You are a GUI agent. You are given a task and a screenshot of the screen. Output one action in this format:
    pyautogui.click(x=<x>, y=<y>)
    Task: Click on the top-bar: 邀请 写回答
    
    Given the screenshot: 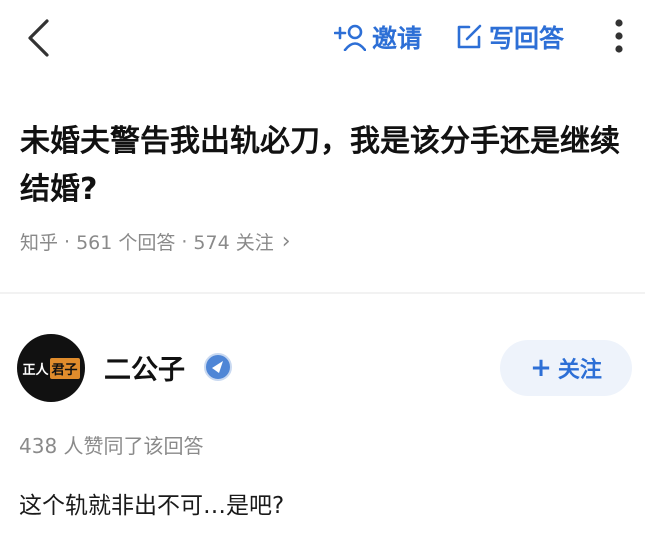 What is the action you would take?
    pyautogui.click(x=322, y=38)
    